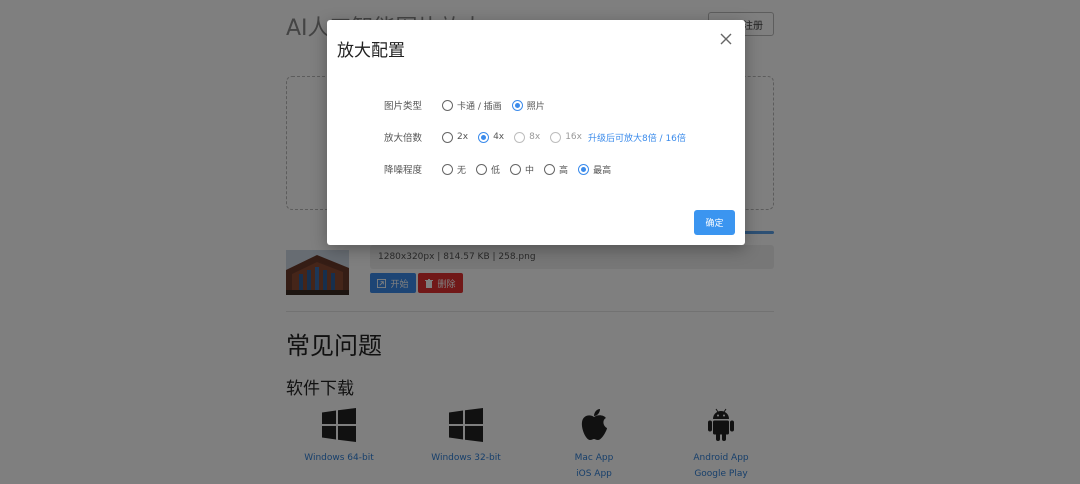 This screenshot has width=1080, height=484. Describe the element at coordinates (454, 169) in the screenshot. I see `denoise-option-none: 无` at that location.